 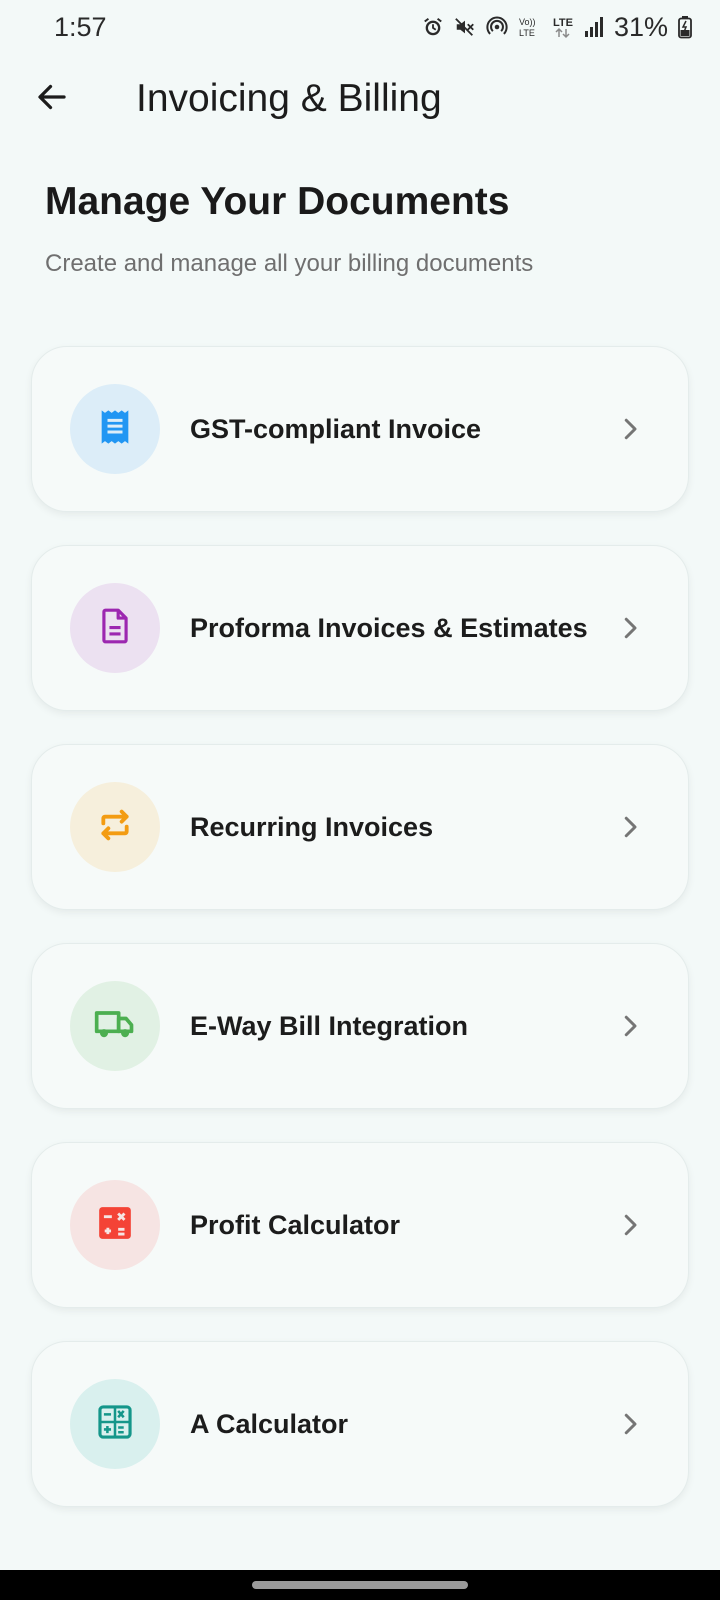 I want to click on app-bar: Invoicing & Billing, so click(x=360, y=99).